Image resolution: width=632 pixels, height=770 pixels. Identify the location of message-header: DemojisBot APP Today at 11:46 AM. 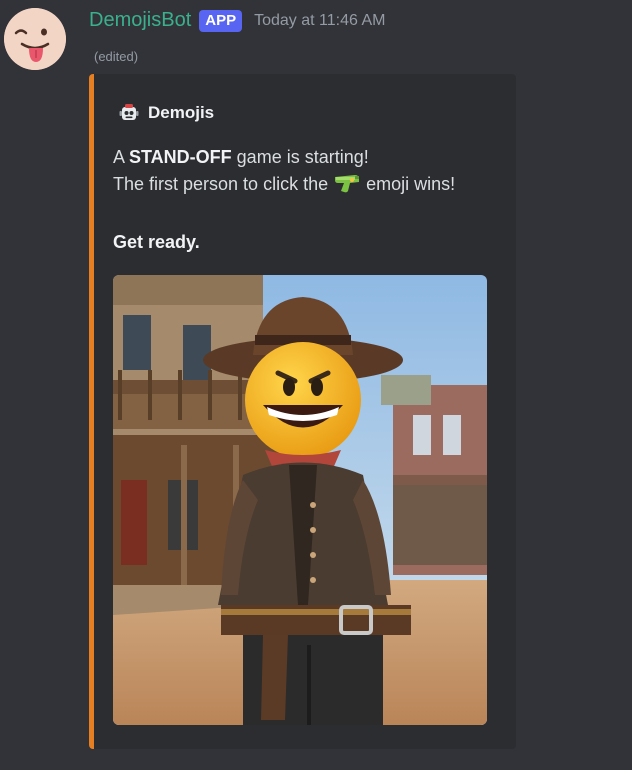
(237, 20).